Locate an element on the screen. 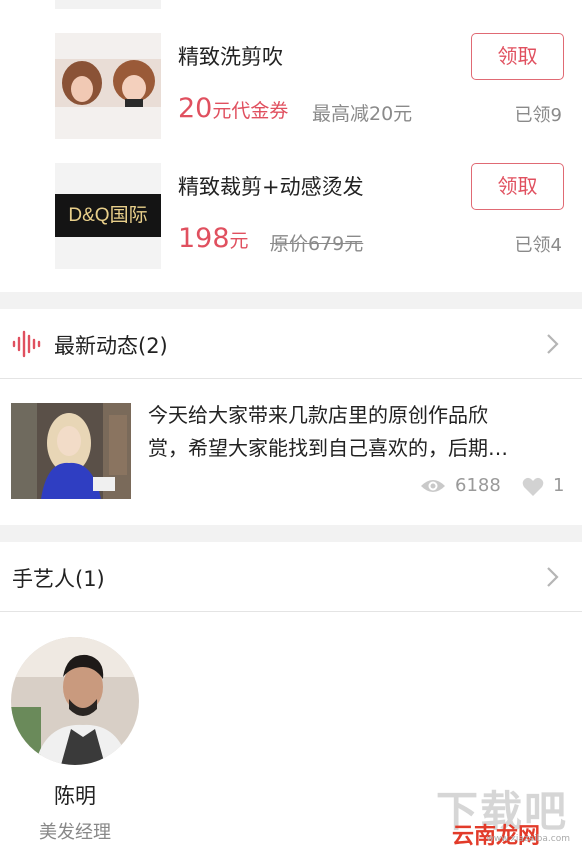 The height and width of the screenshot is (854, 582). dq-logo: D&Q国际 is located at coordinates (108, 215).